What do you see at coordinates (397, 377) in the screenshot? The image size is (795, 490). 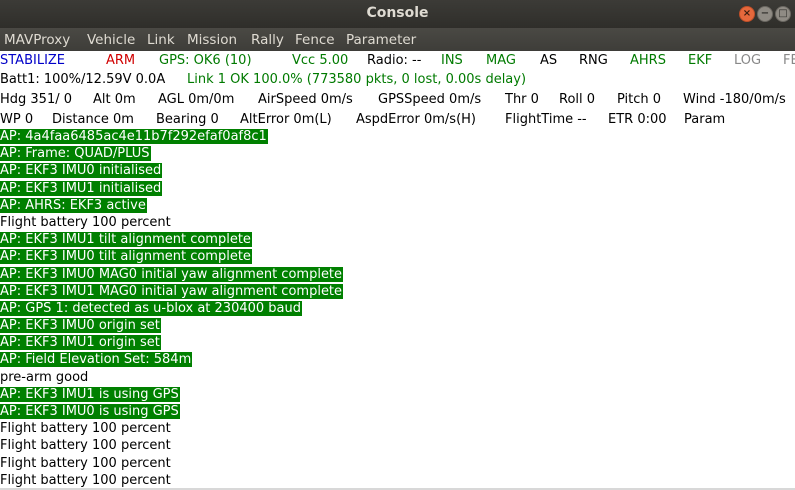 I see `log-line: pre-arm good` at bounding box center [397, 377].